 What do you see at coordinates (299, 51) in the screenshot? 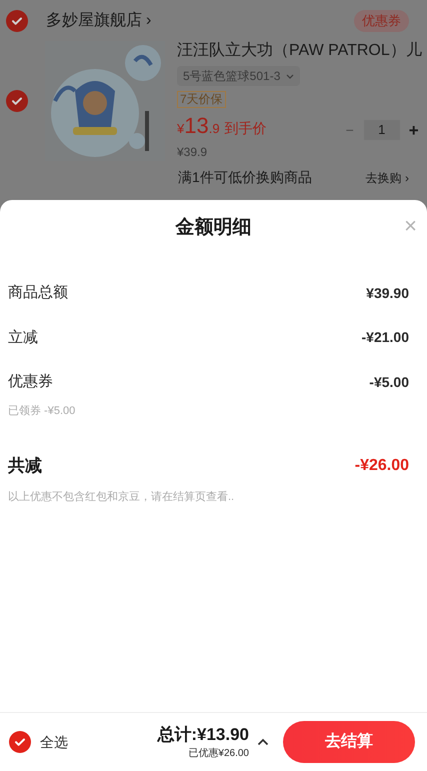
I see `product-title: 汪汪队立大功（PAW PATROL）儿` at bounding box center [299, 51].